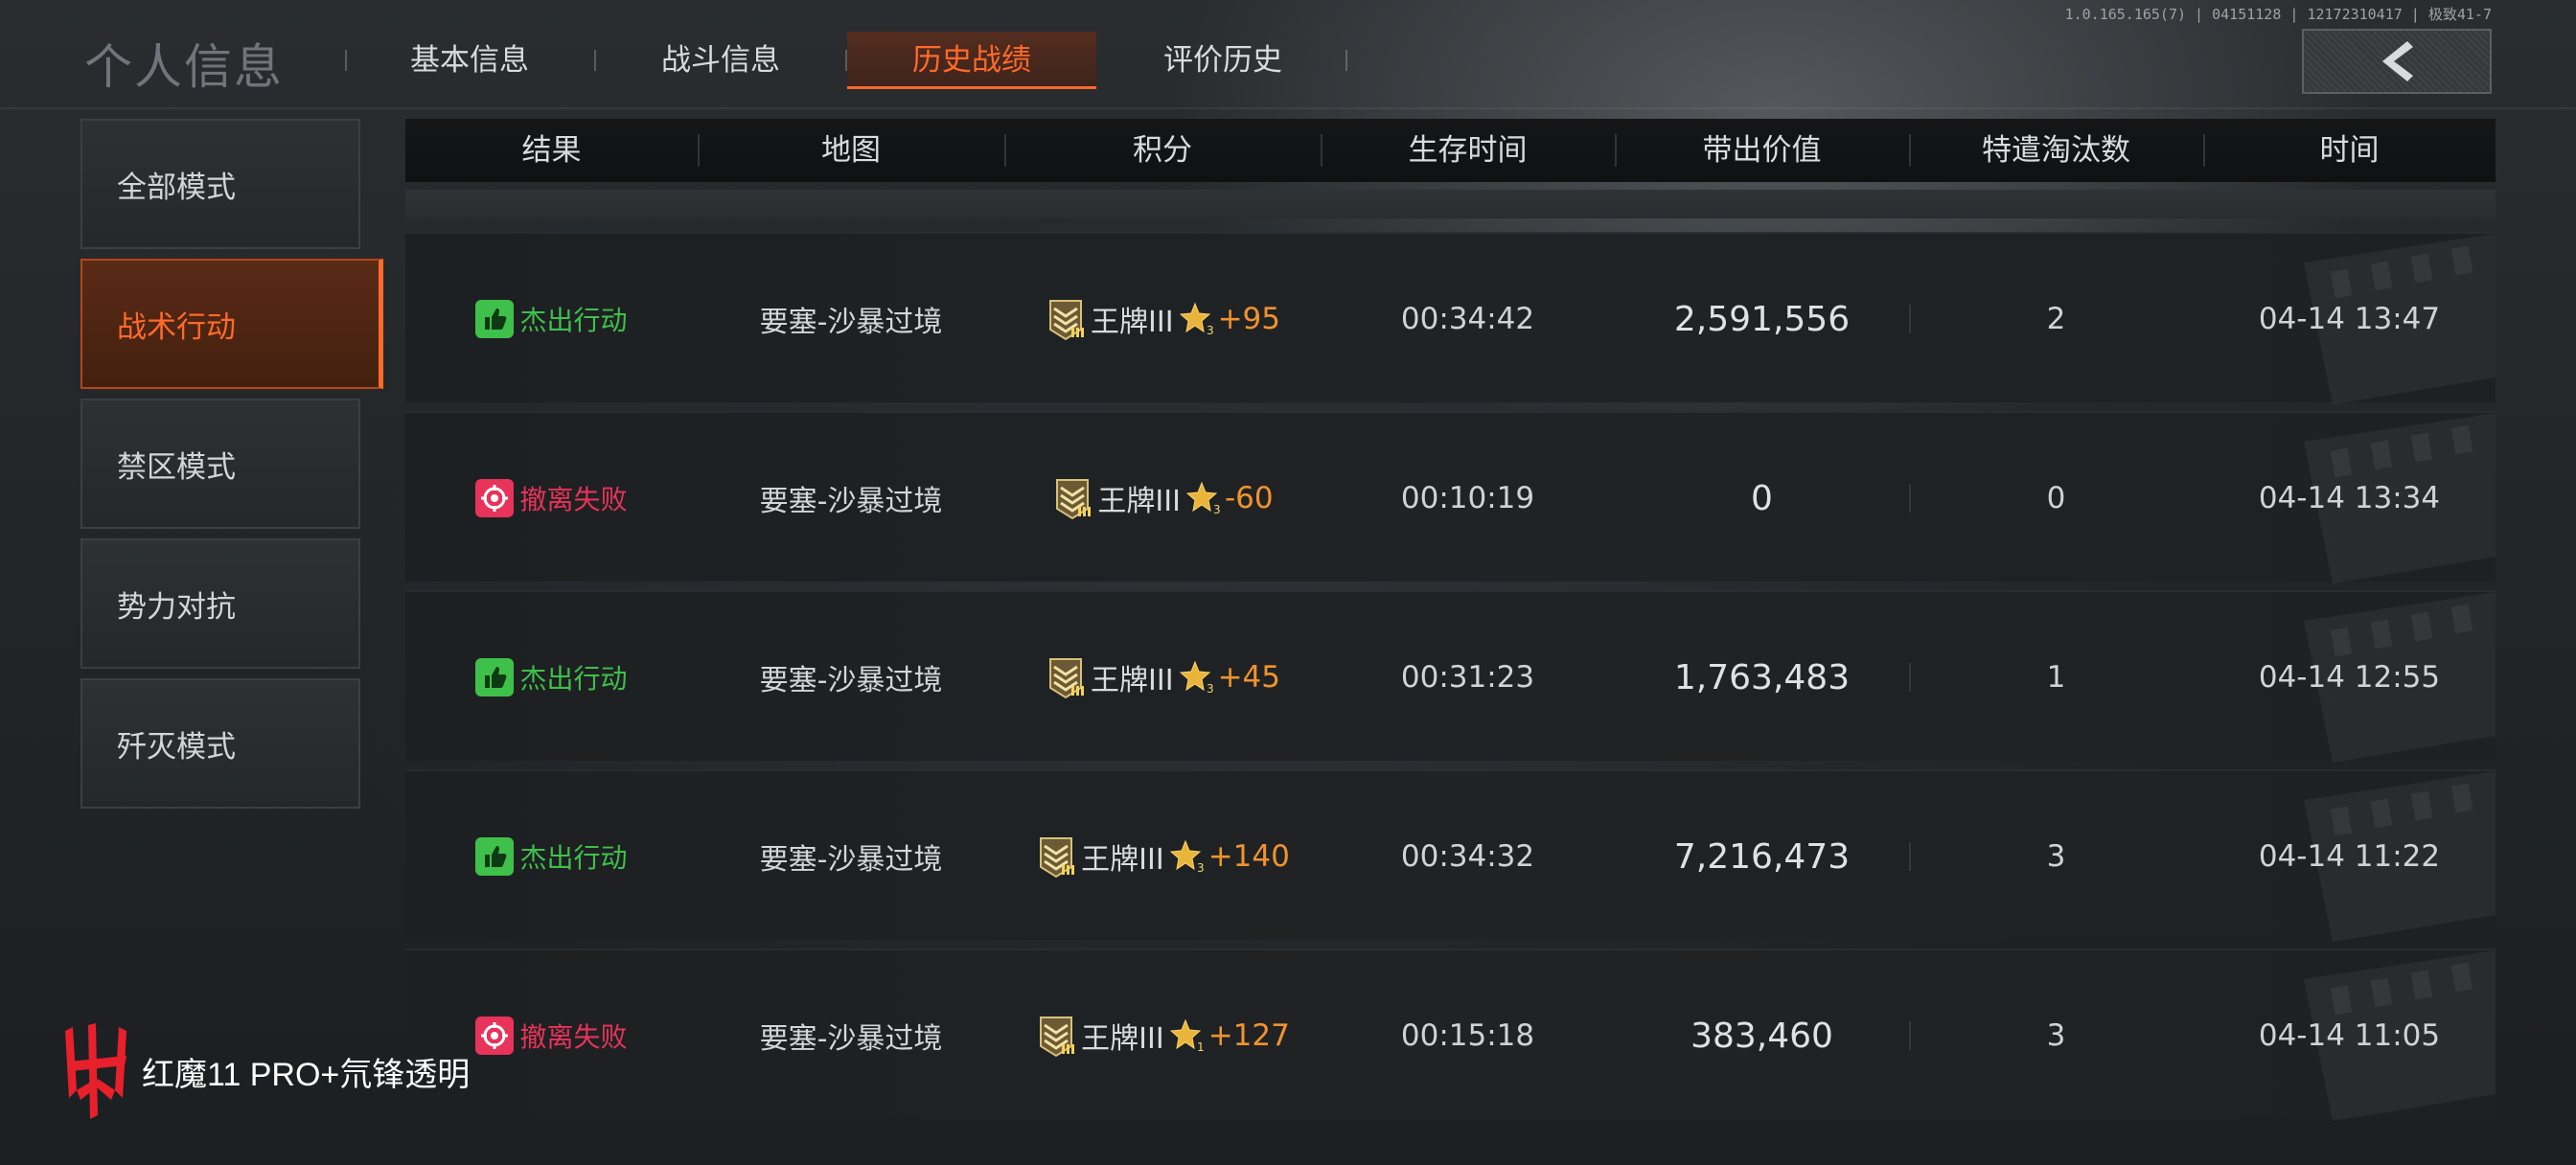 Image resolution: width=2576 pixels, height=1165 pixels. I want to click on table-divider, so click(1450, 204).